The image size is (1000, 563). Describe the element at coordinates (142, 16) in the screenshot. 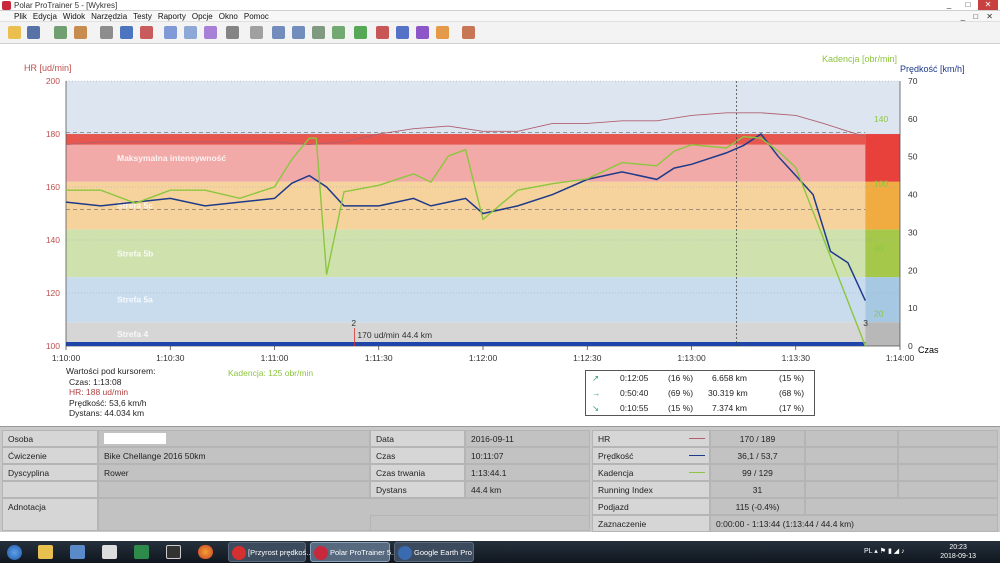

I see `menu-testy: Testy` at that location.